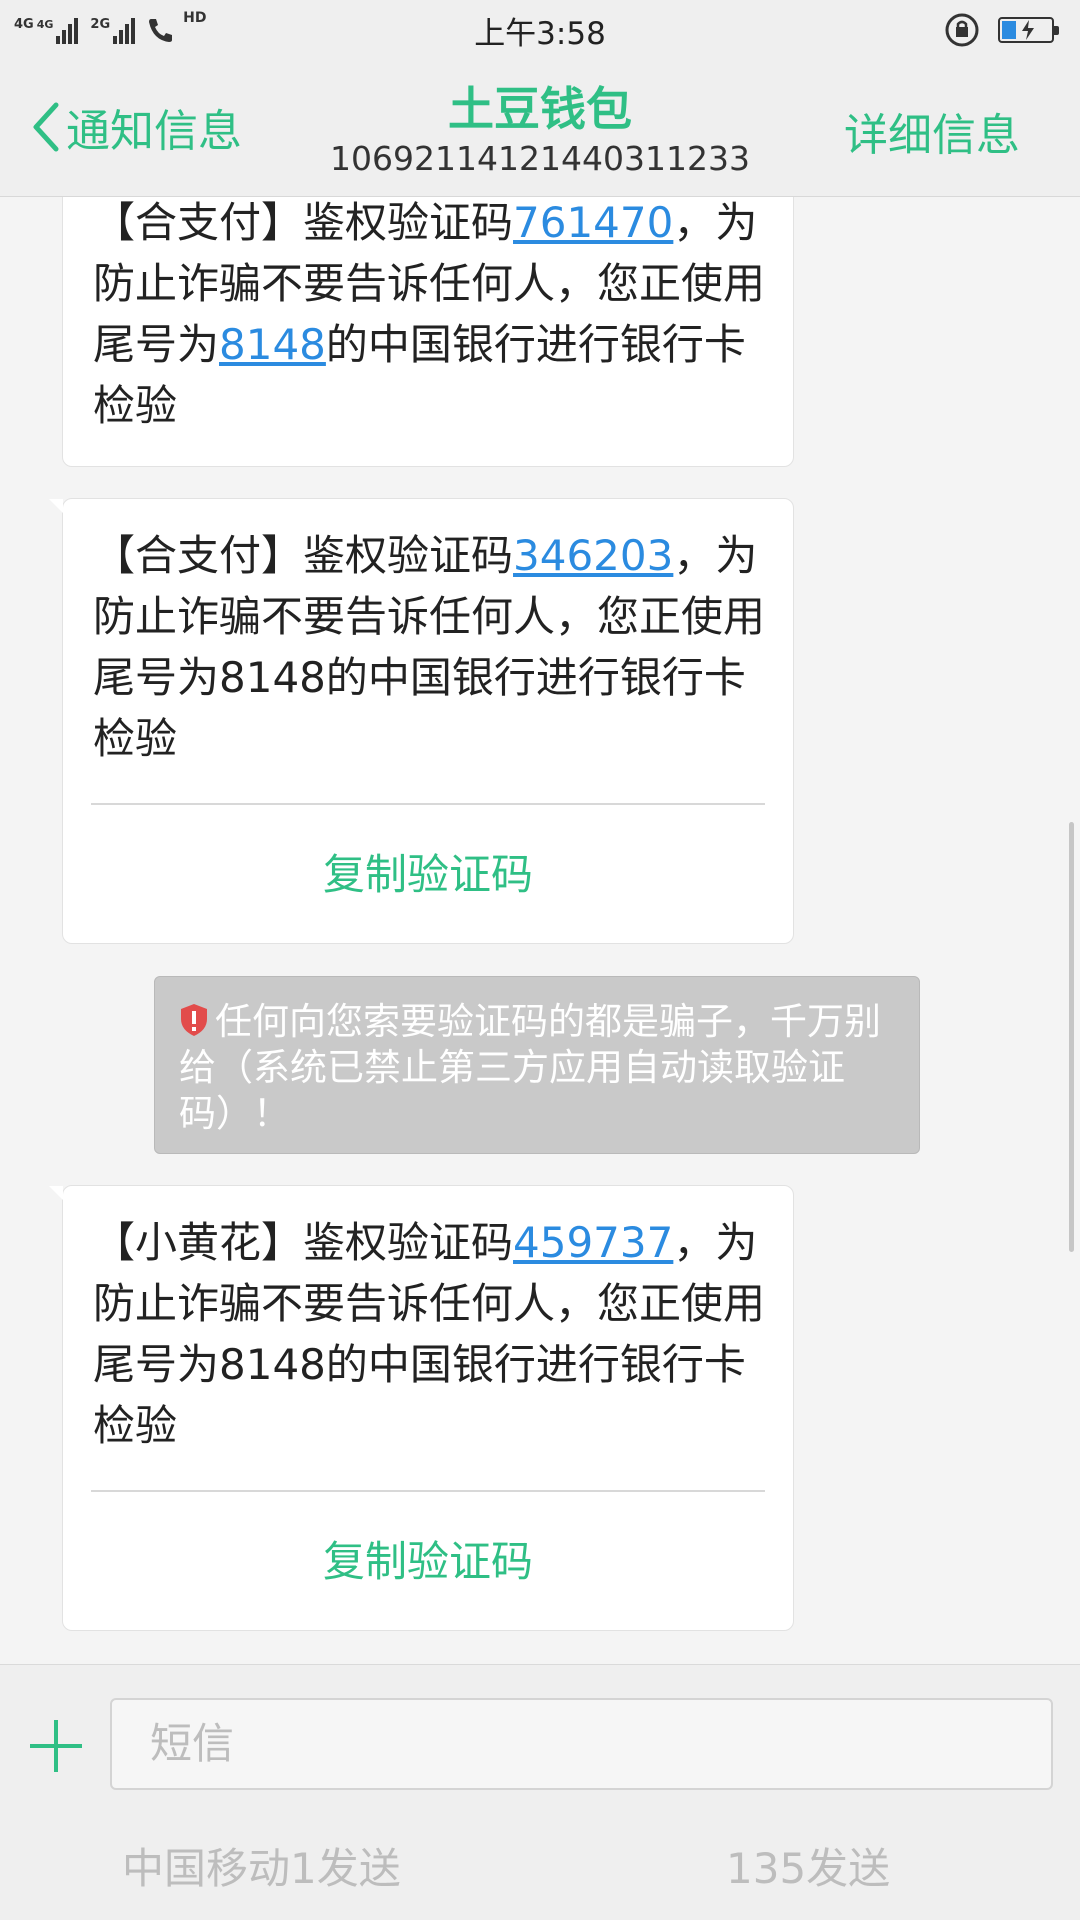  Describe the element at coordinates (593, 555) in the screenshot. I see `verification-code-link: 346203` at that location.